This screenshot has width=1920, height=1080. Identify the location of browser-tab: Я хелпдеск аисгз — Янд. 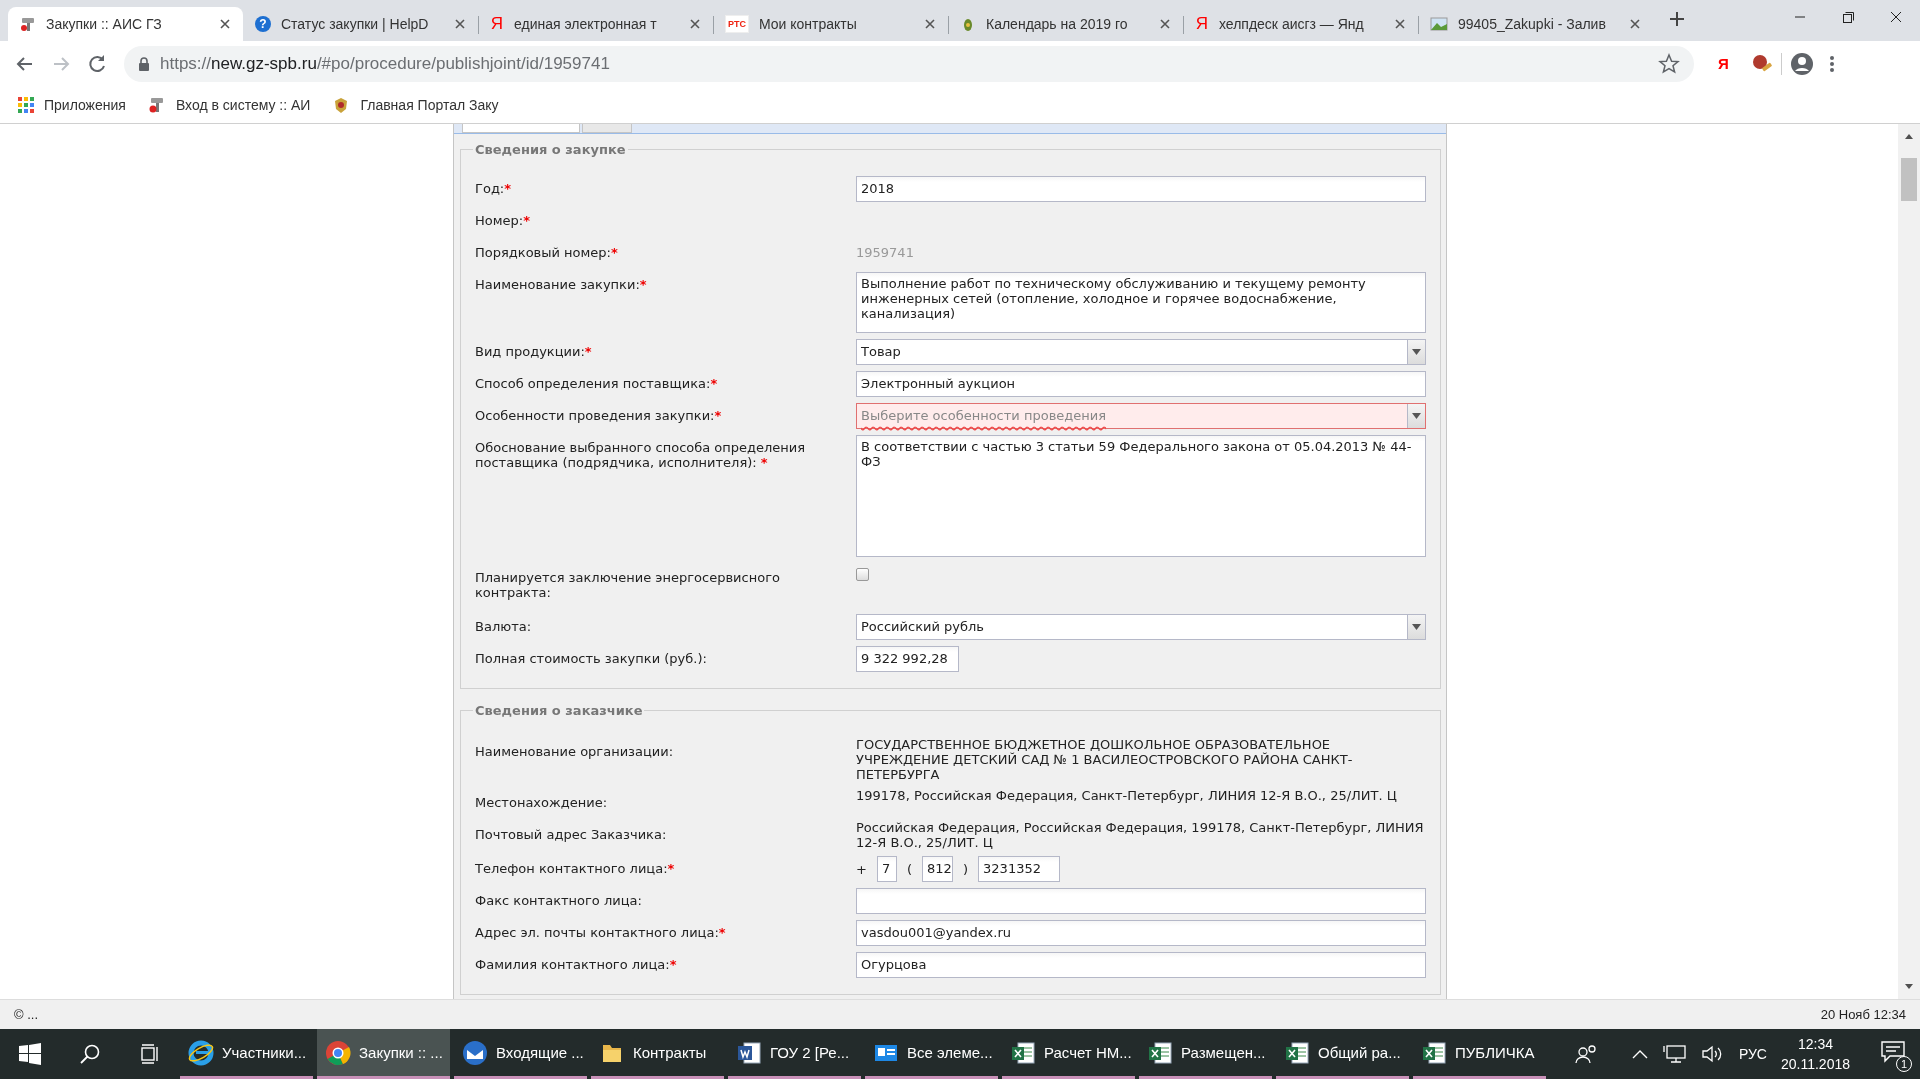
(1300, 24).